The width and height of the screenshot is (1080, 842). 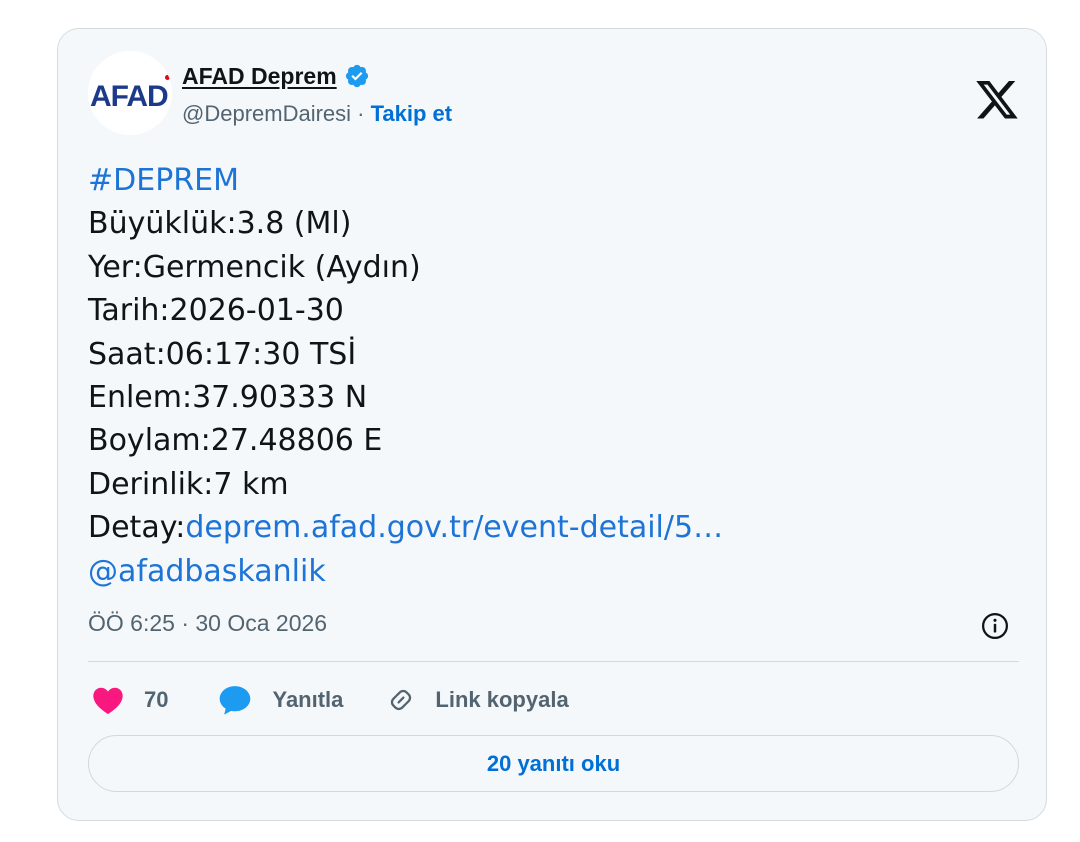 What do you see at coordinates (401, 700) in the screenshot?
I see `link-icon` at bounding box center [401, 700].